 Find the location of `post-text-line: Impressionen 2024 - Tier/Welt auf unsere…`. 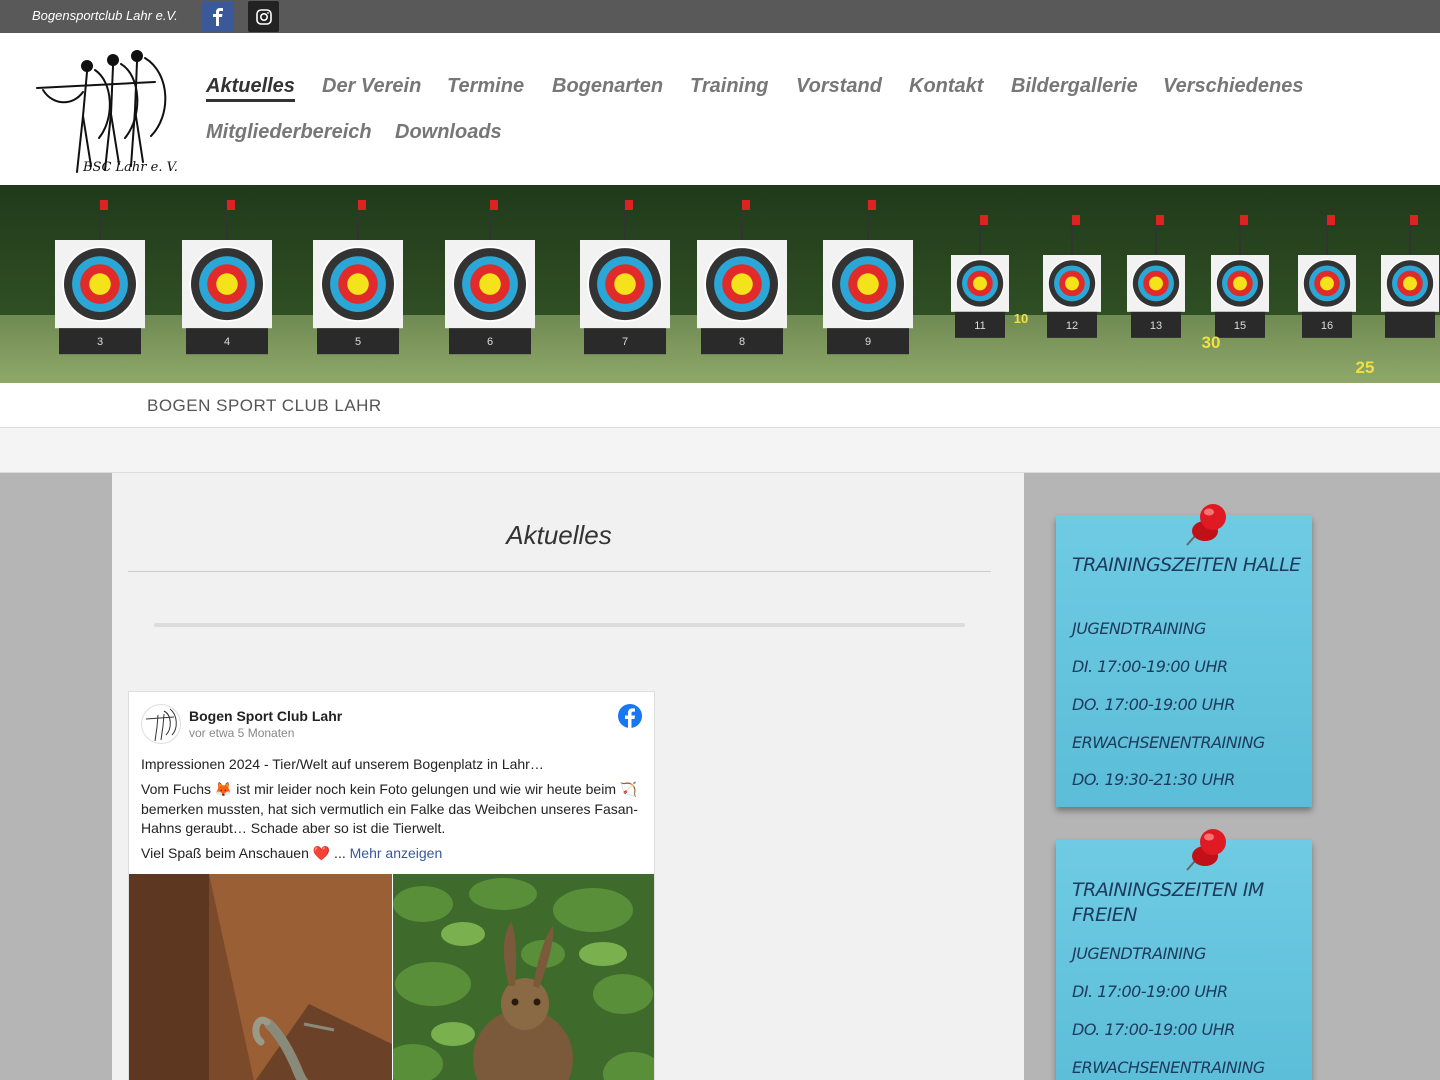

post-text-line: Impressionen 2024 - Tier/Welt auf unsere… is located at coordinates (342, 764).